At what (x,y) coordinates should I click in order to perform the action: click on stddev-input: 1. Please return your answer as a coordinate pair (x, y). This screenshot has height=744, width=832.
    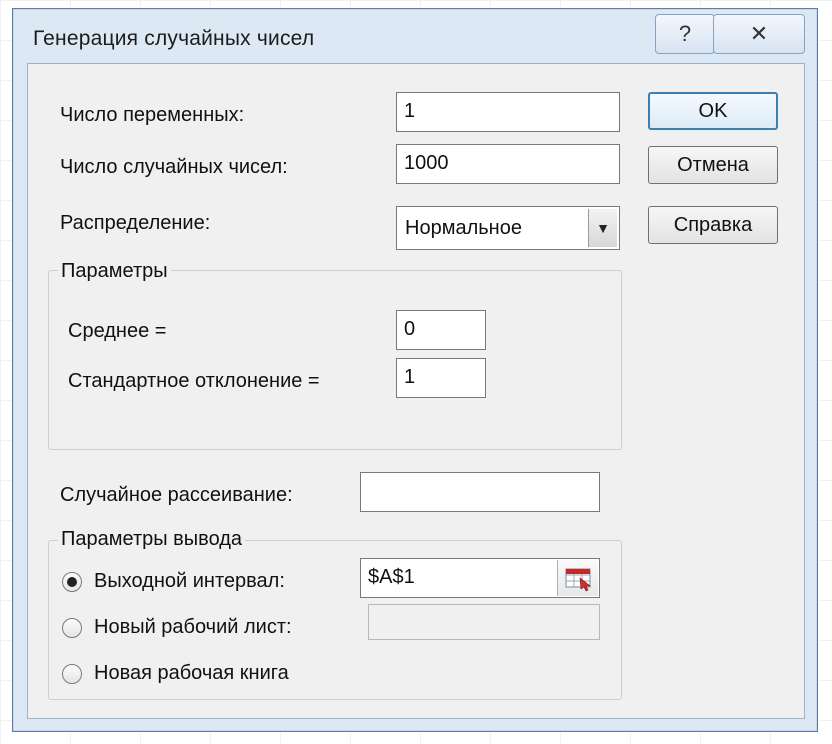
    Looking at the image, I should click on (441, 378).